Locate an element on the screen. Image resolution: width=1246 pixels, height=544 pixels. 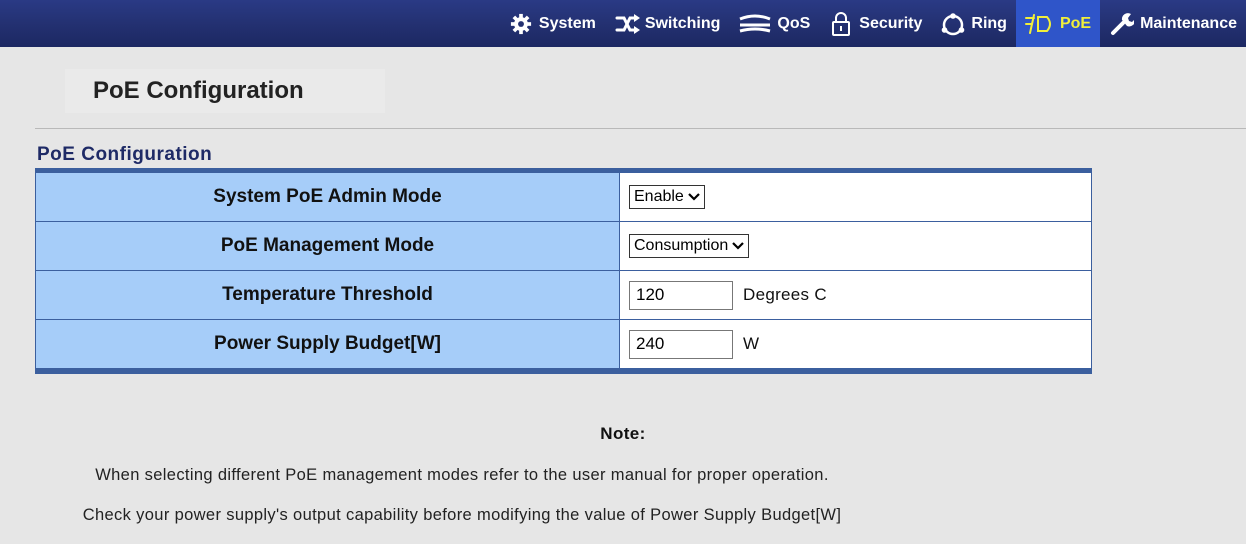
row-label: Temperature Threshold is located at coordinates (328, 295).